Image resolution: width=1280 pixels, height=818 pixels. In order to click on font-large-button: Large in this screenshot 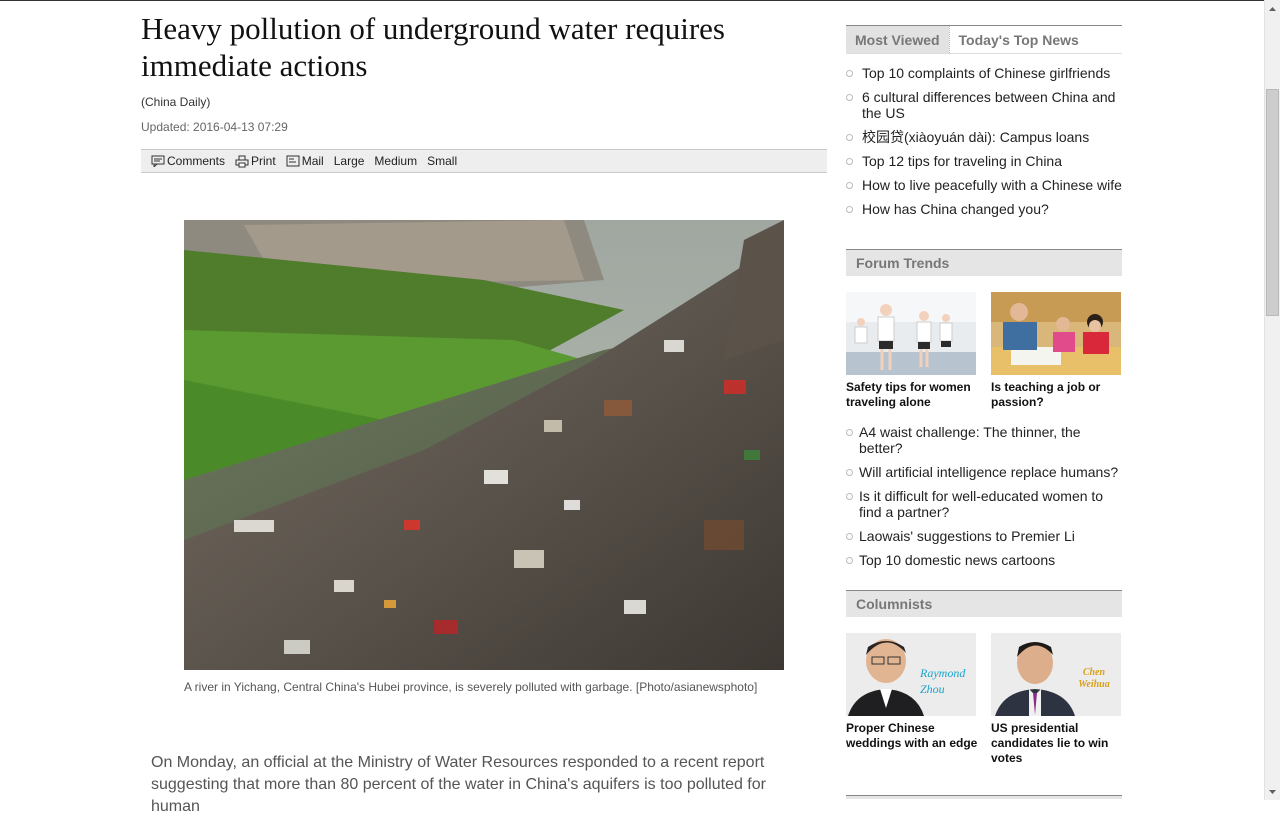, I will do `click(349, 161)`.